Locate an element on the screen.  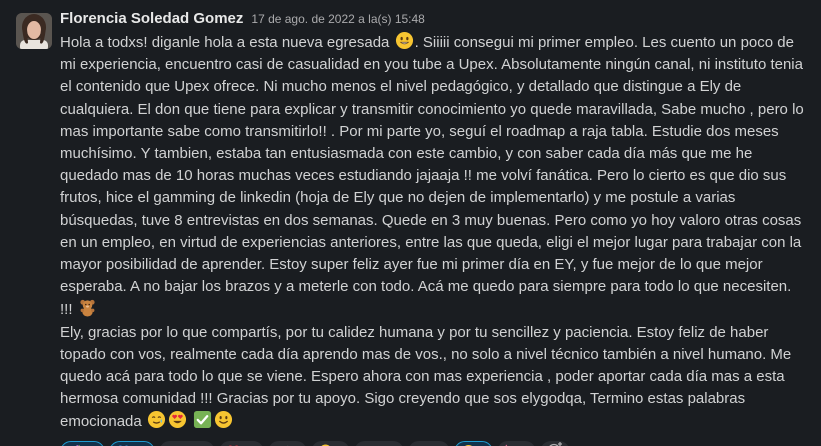
reaction-hundred-points: 100 3 is located at coordinates (429, 443).